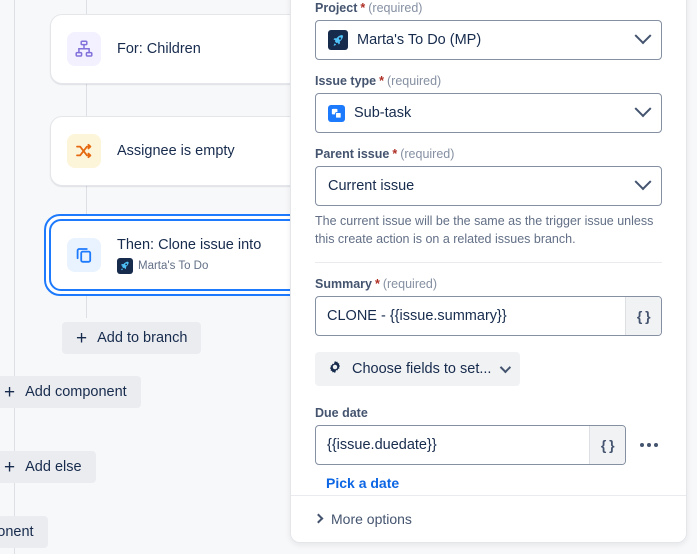 This screenshot has height=554, width=697. What do you see at coordinates (470, 445) in the screenshot?
I see `due-date-input: {{issue.duedate}} { }` at bounding box center [470, 445].